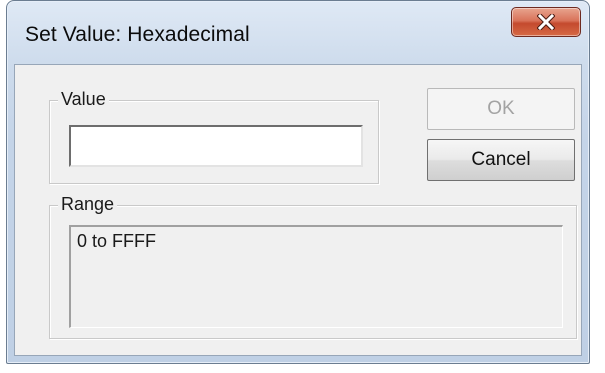  What do you see at coordinates (137, 34) in the screenshot?
I see `window-title: Set Value: Hexadecimal` at bounding box center [137, 34].